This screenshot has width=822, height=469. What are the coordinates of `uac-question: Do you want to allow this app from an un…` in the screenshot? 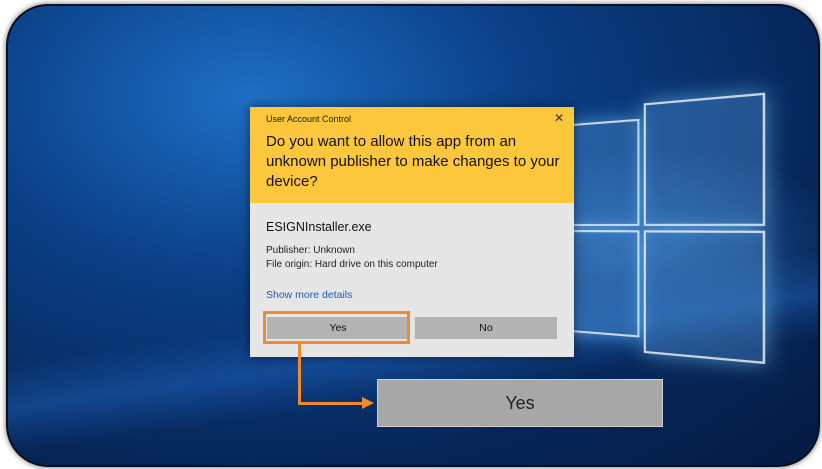 It's located at (413, 161).